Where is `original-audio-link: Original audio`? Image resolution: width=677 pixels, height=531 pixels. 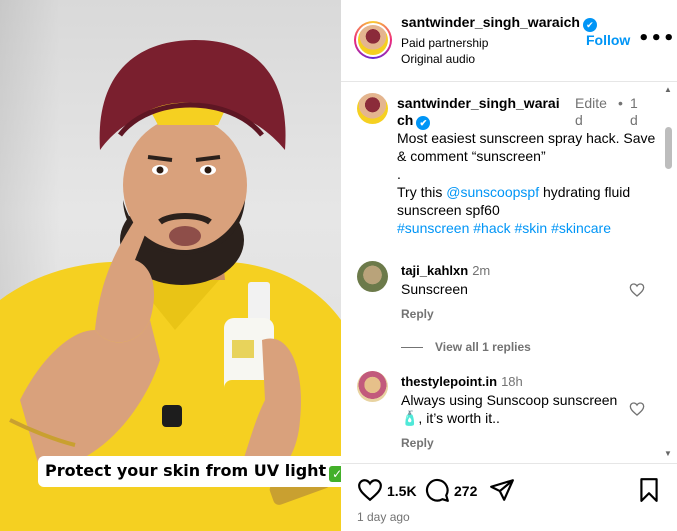 original-audio-link: Original audio is located at coordinates (438, 59).